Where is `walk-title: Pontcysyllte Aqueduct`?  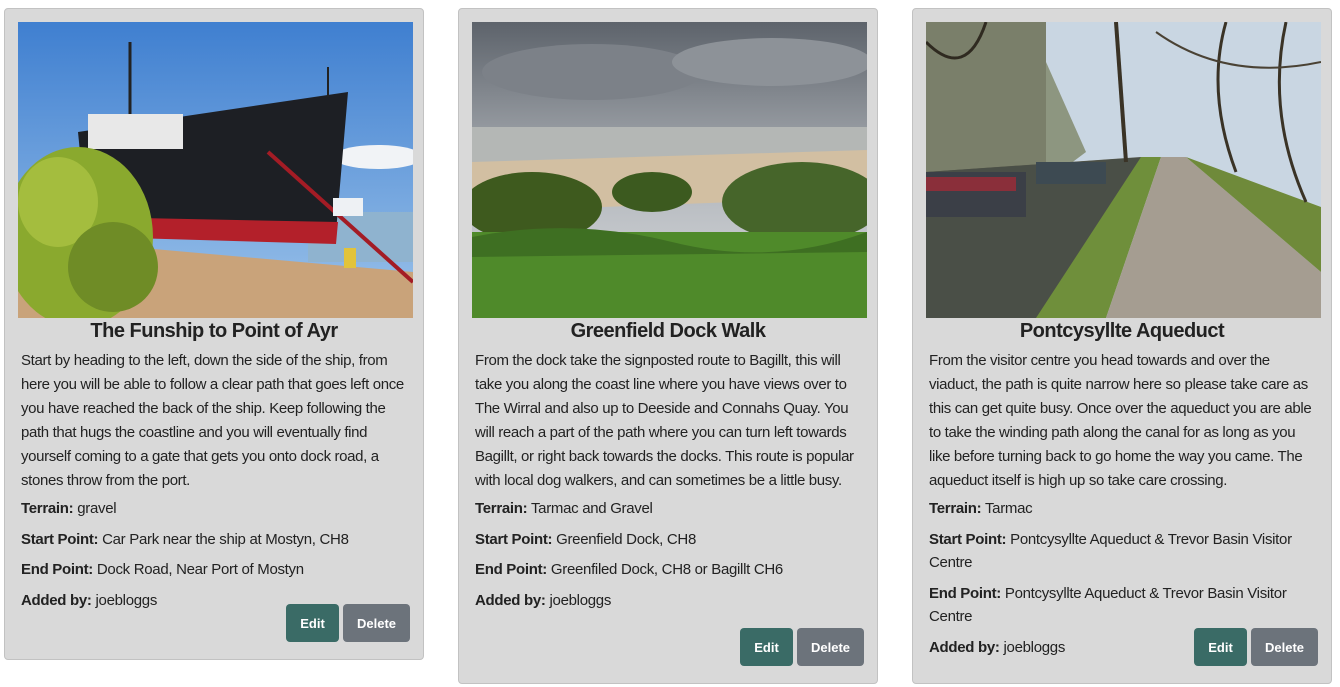
walk-title: Pontcysyllte Aqueduct is located at coordinates (1122, 331).